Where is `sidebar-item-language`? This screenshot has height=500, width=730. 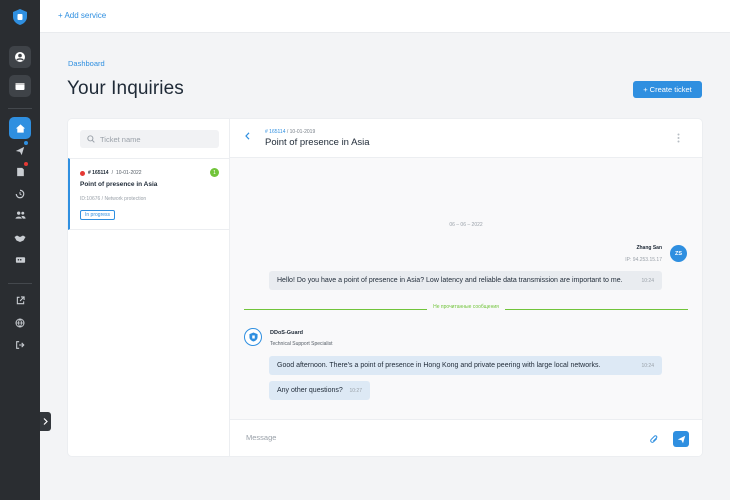 sidebar-item-language is located at coordinates (20, 323).